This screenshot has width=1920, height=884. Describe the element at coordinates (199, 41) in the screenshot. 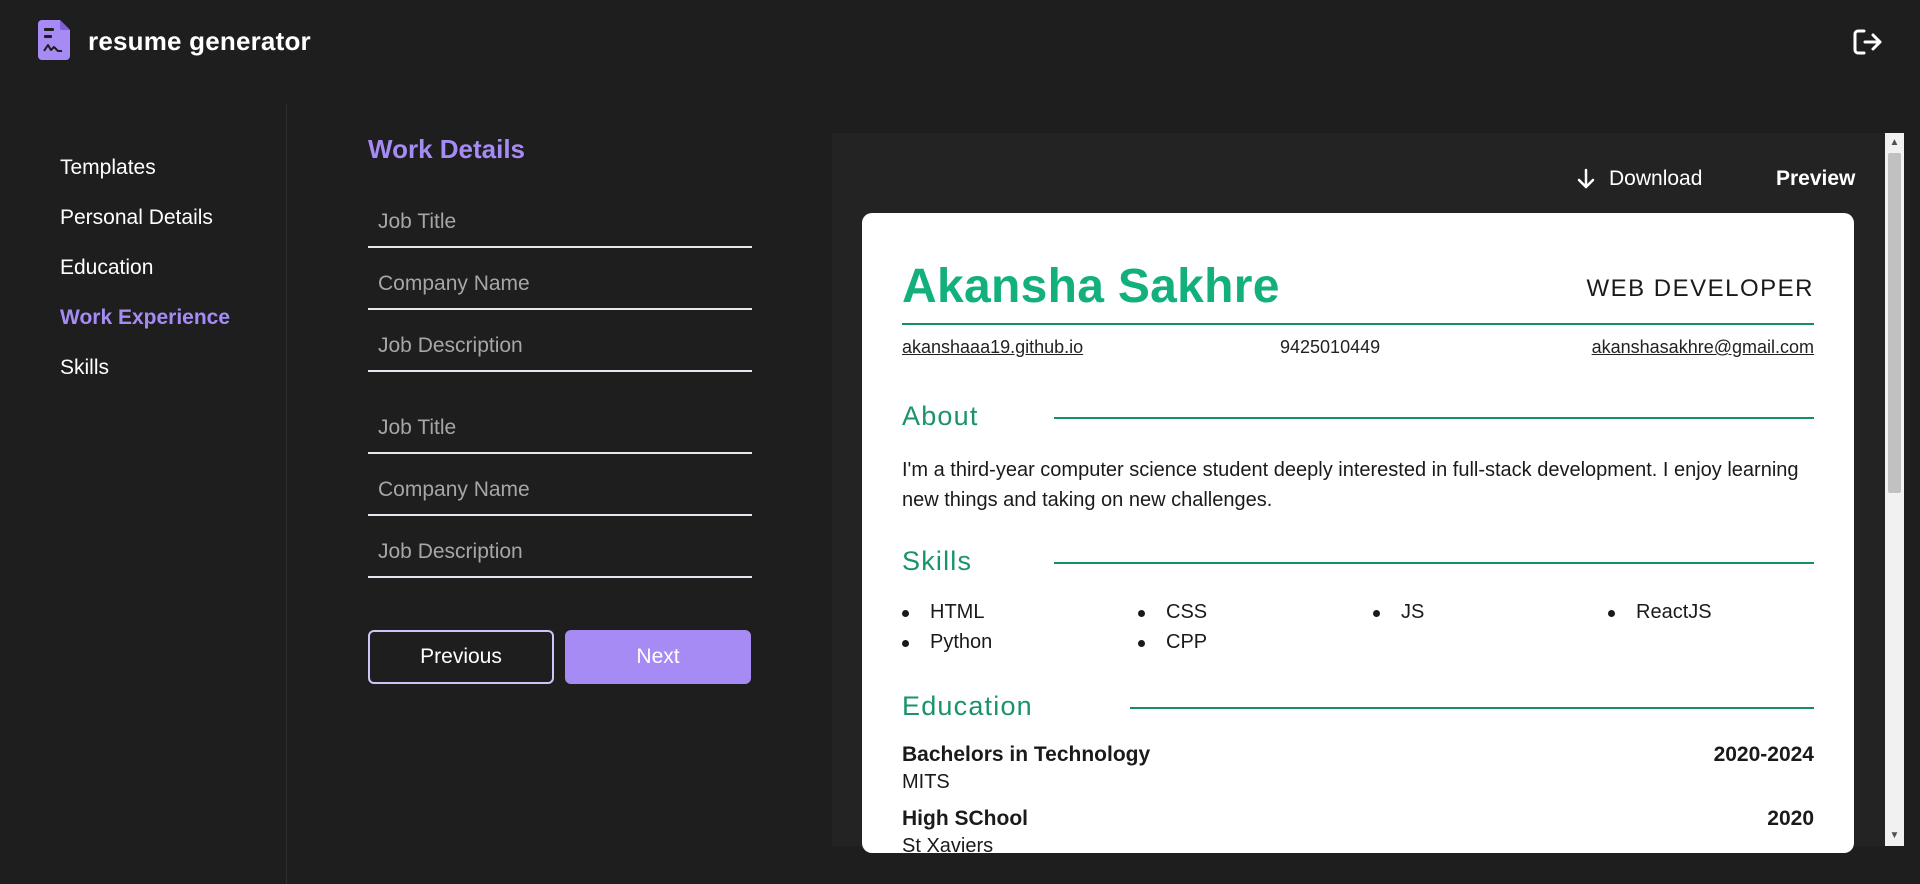

I see `app-title: resume generator` at that location.